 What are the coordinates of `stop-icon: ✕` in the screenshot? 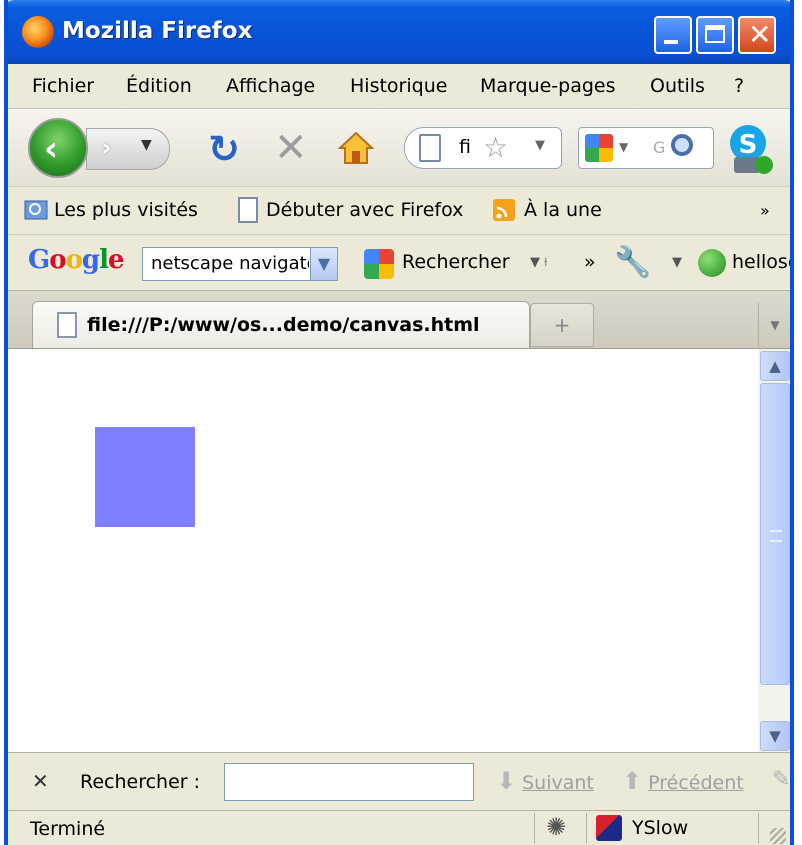 It's located at (291, 148).